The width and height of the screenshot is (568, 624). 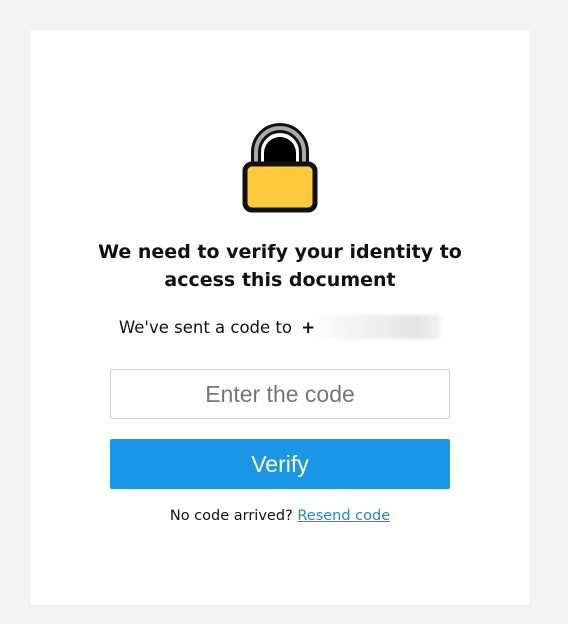 What do you see at coordinates (280, 464) in the screenshot?
I see `verify-button: Verify` at bounding box center [280, 464].